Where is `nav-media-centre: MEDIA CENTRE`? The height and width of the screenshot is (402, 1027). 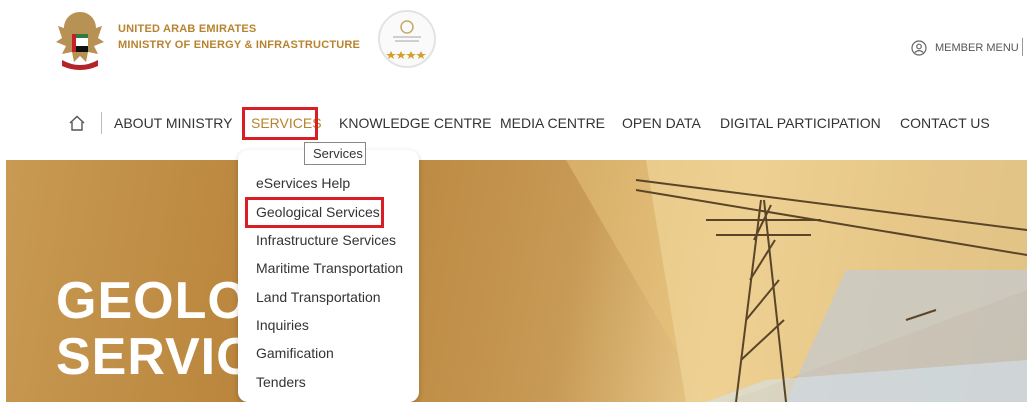
nav-media-centre: MEDIA CENTRE is located at coordinates (552, 123).